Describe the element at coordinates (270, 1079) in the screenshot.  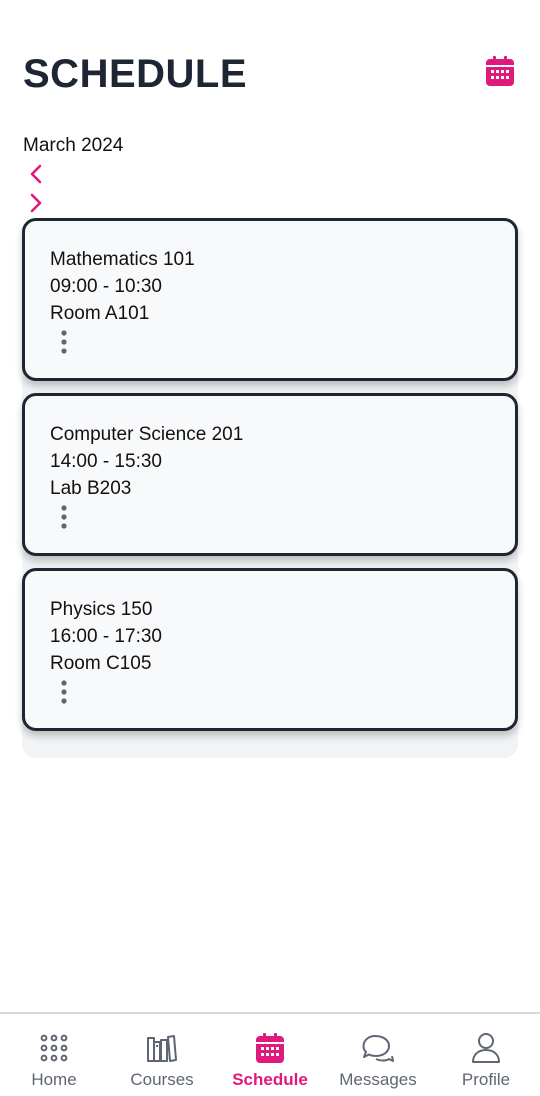
I see `nav-label: Schedule` at that location.